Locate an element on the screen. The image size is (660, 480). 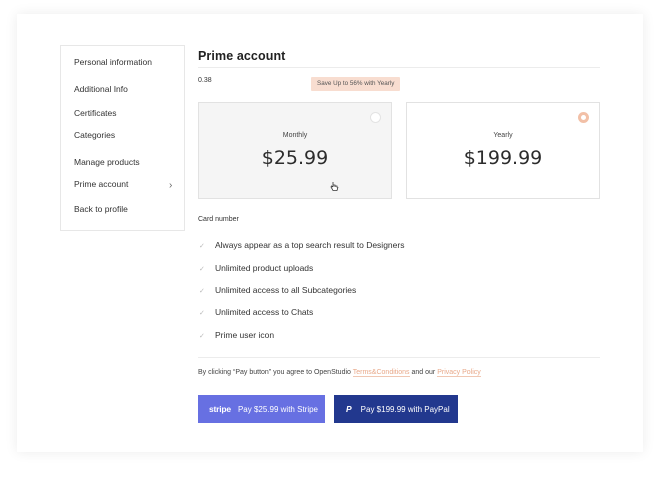
sidebar-item-label: Additional Info is located at coordinates (101, 89).